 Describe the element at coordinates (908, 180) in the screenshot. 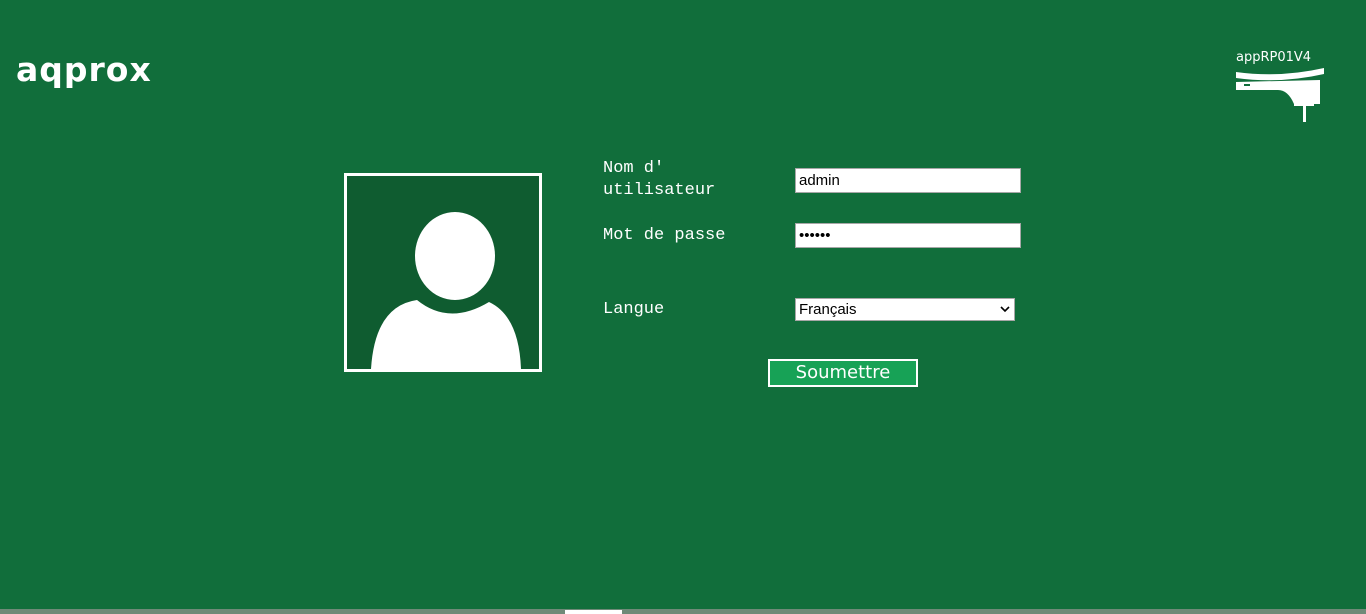

I see `username-input` at that location.